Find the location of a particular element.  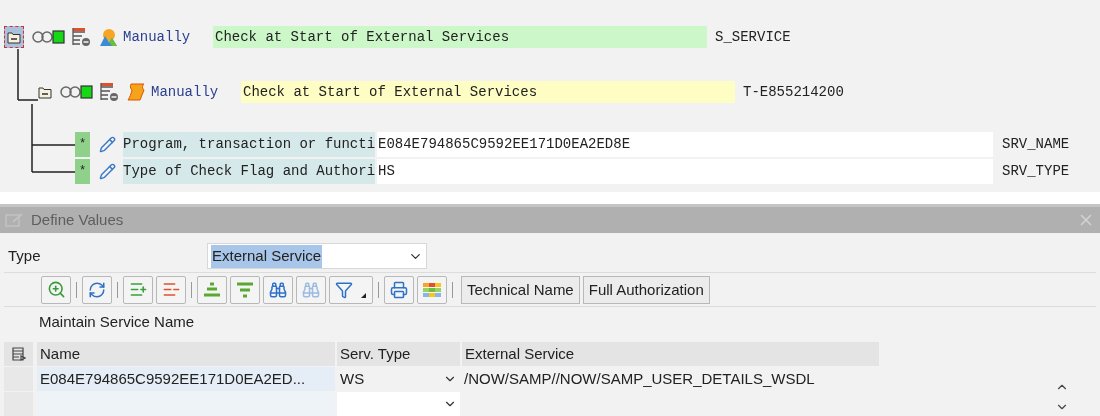

field-label: Program, transaction or functi is located at coordinates (249, 144).